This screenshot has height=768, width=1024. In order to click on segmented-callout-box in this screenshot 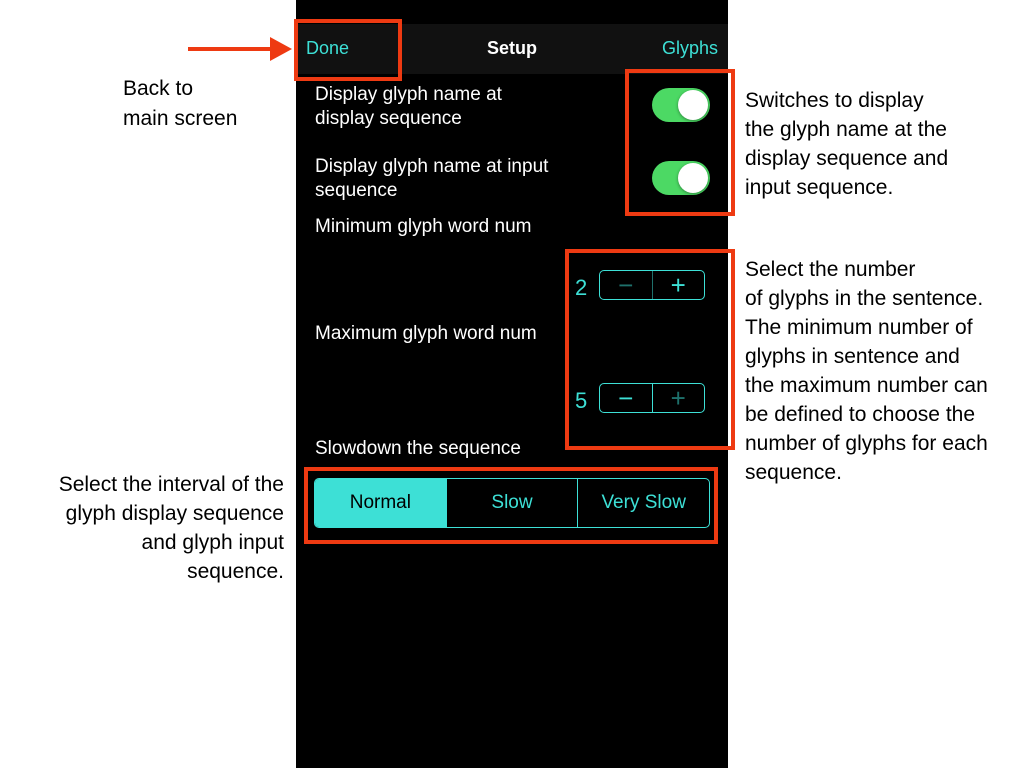, I will do `click(511, 505)`.